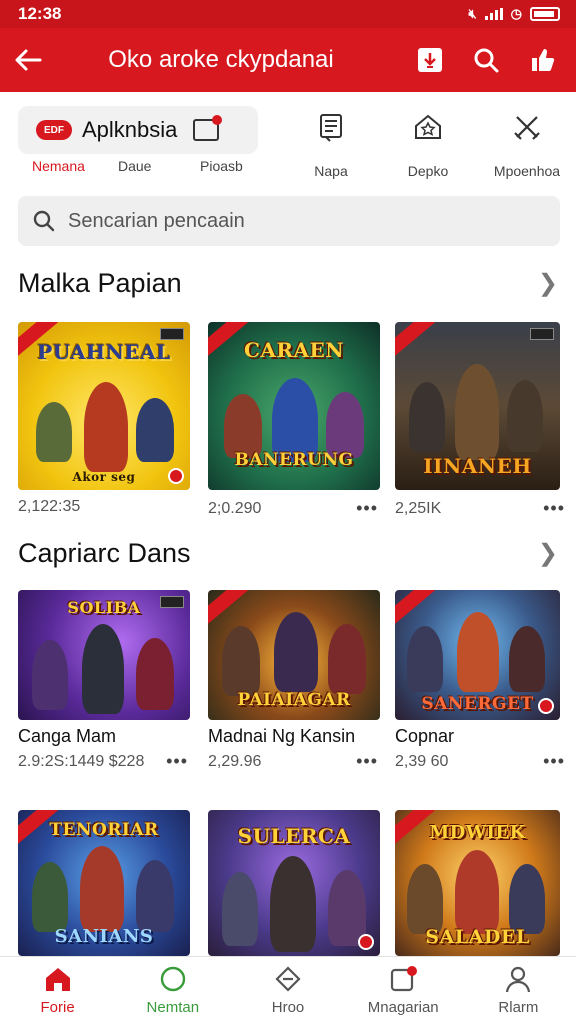 The height and width of the screenshot is (1024, 576). I want to click on card-meta: 2;0.290 •••, so click(294, 508).